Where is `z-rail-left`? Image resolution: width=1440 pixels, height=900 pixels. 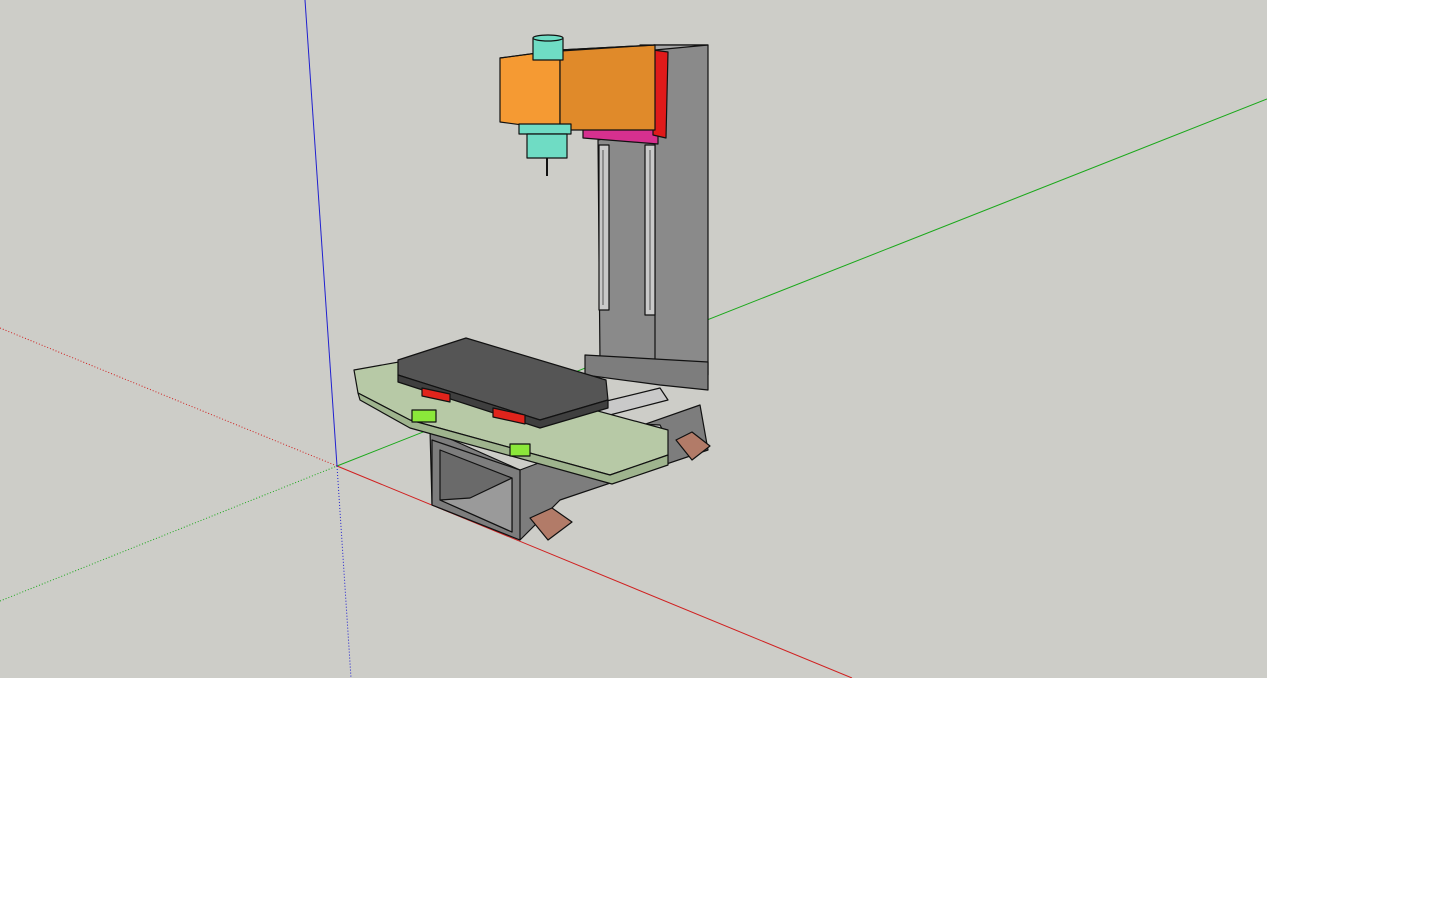
z-rail-left is located at coordinates (604, 227).